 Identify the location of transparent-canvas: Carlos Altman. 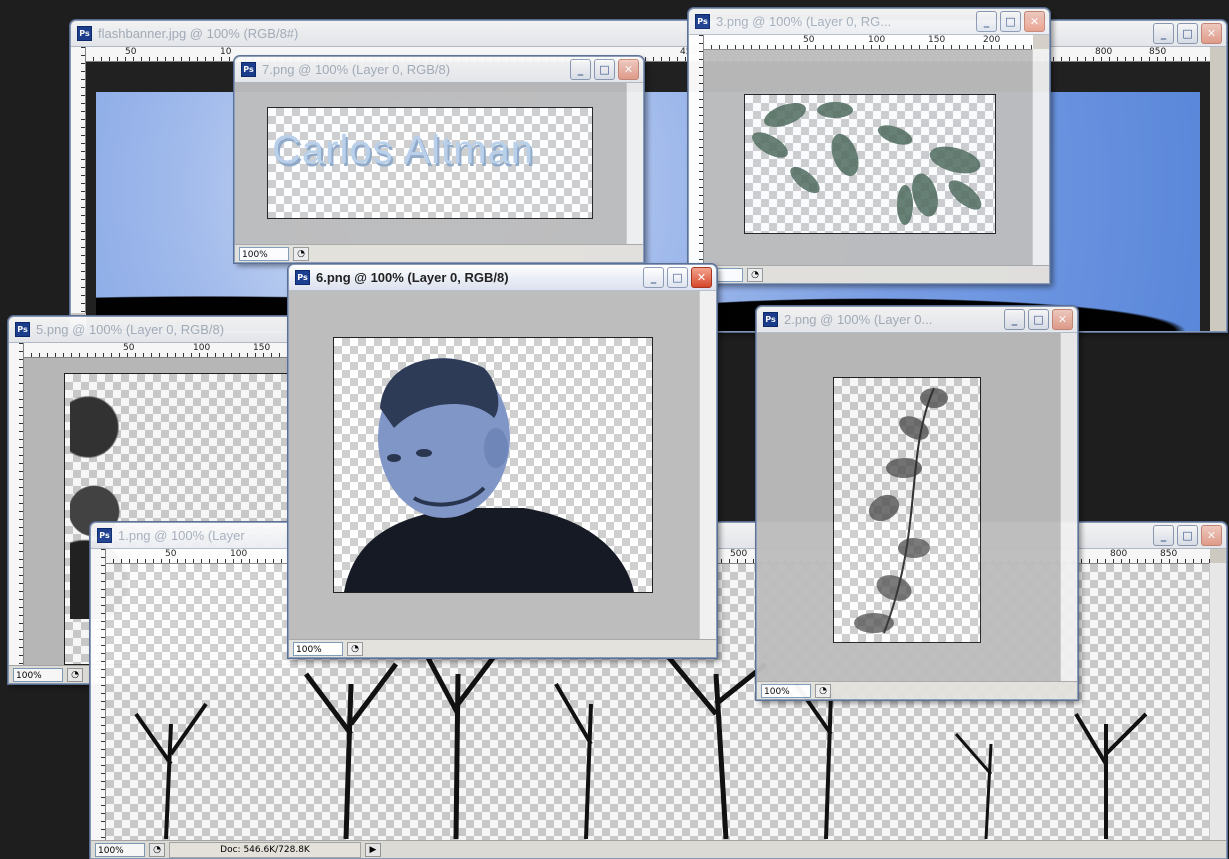
(430, 163).